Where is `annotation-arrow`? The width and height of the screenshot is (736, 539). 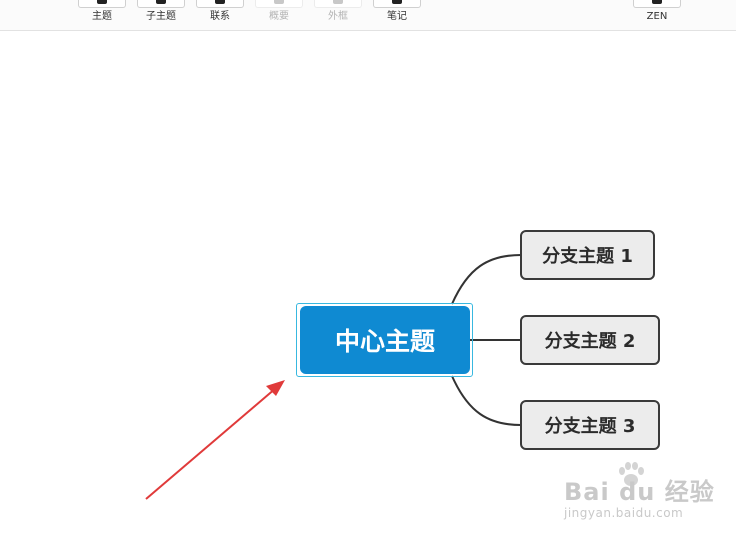
annotation-arrow is located at coordinates (215, 440).